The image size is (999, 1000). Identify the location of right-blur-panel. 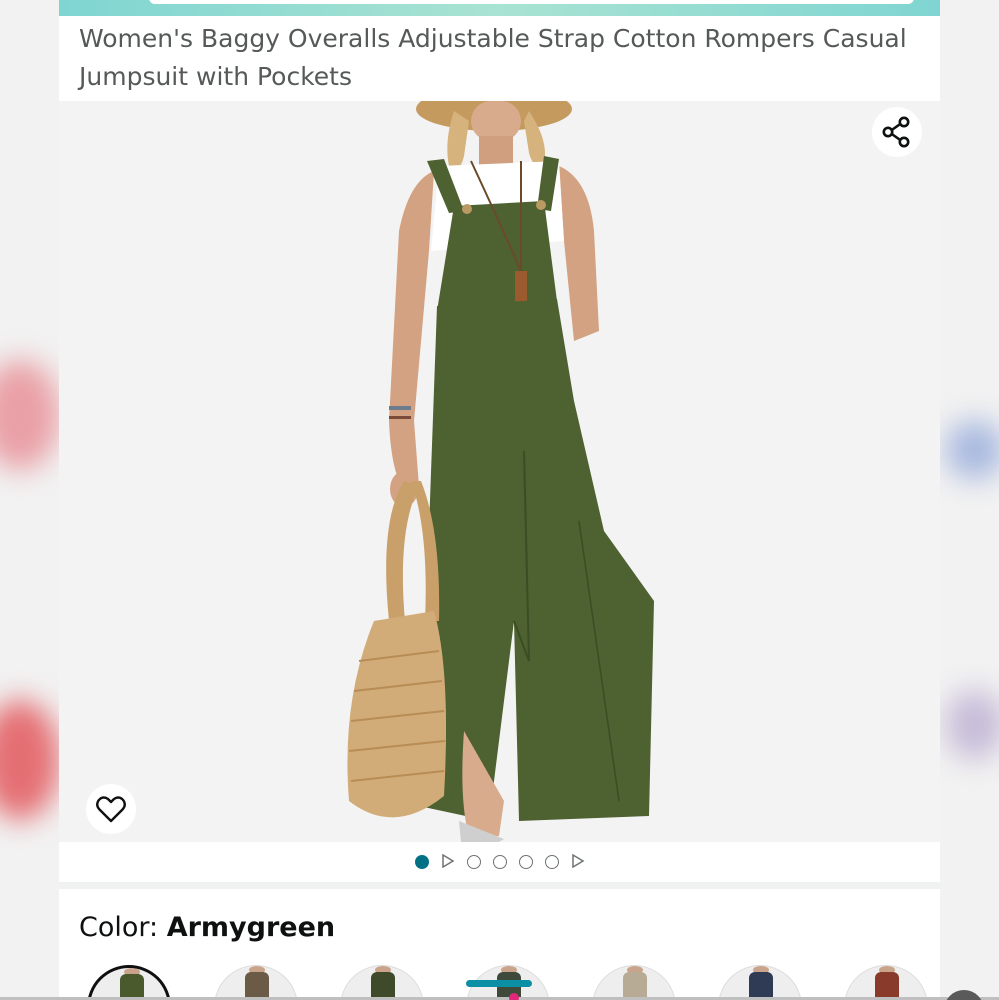
(969, 500).